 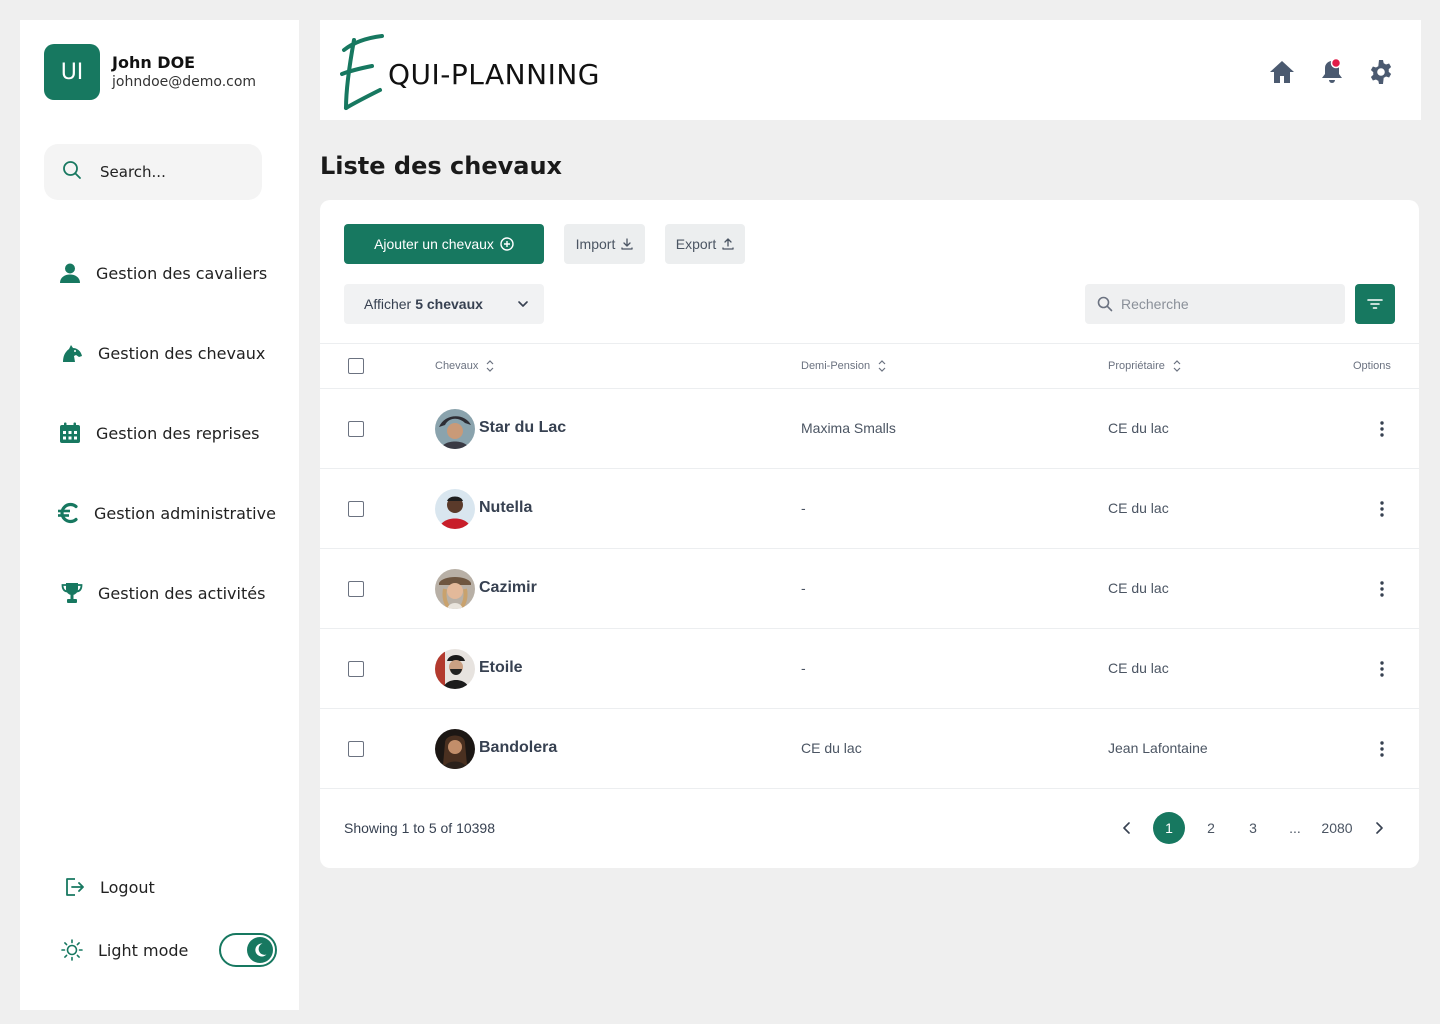 I want to click on column-header-label: Demi-Pension, so click(x=836, y=366).